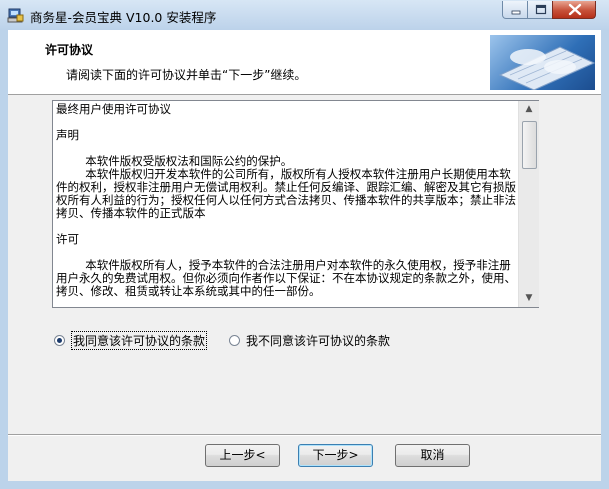 This screenshot has height=489, width=609. What do you see at coordinates (528, 204) in the screenshot?
I see `license-scrollbar: ▲ ▼` at bounding box center [528, 204].